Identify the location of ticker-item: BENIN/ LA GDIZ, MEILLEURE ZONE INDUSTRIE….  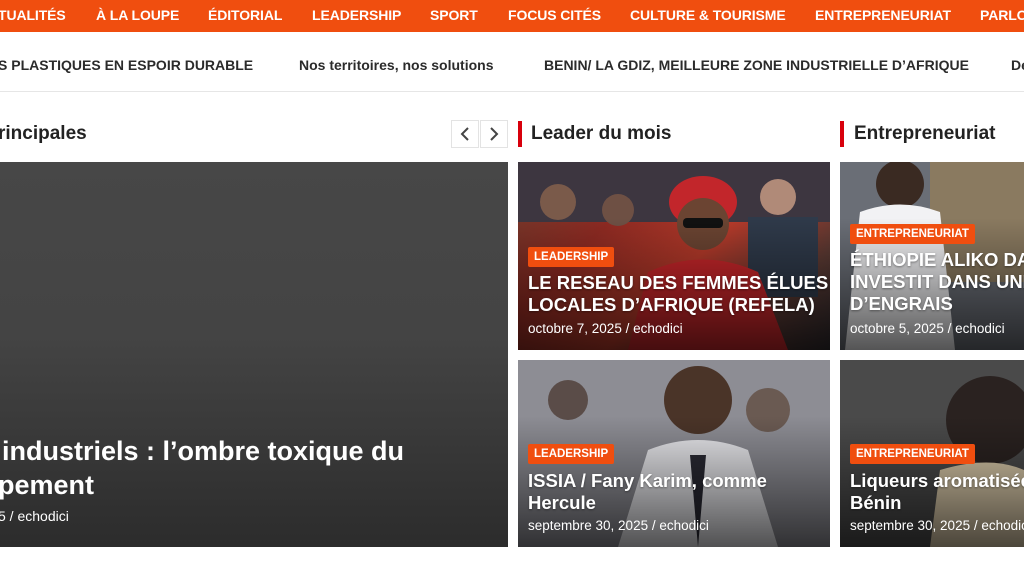
(756, 65).